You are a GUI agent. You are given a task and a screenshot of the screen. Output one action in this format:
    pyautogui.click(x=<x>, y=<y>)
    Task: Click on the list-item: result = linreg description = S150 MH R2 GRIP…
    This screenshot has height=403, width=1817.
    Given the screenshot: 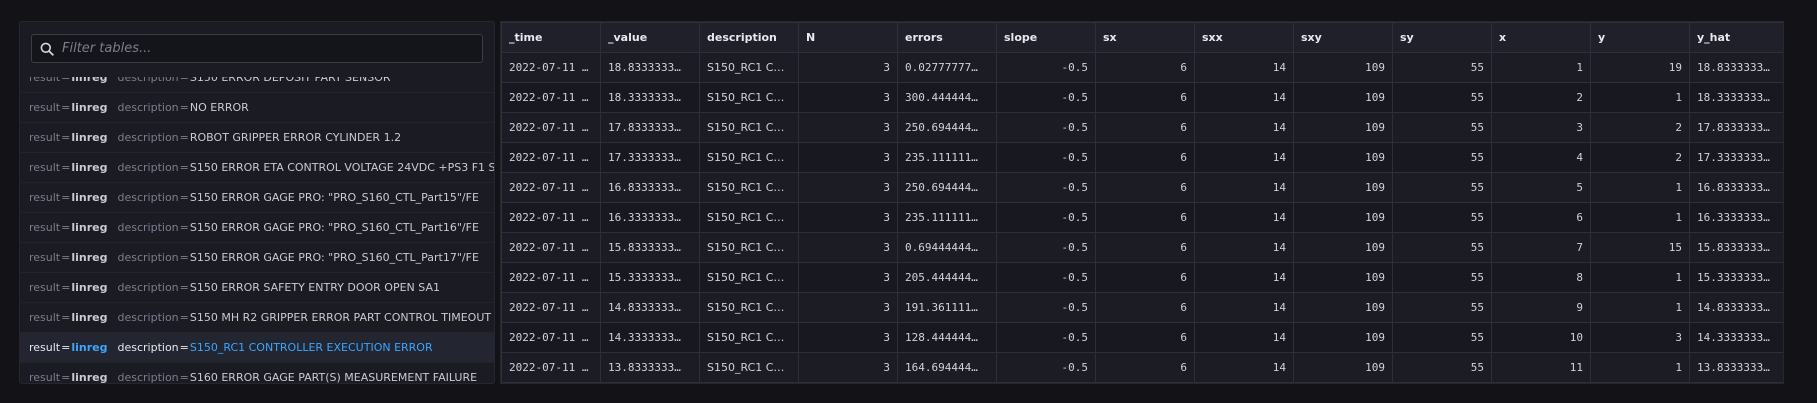 What is the action you would take?
    pyautogui.click(x=257, y=318)
    